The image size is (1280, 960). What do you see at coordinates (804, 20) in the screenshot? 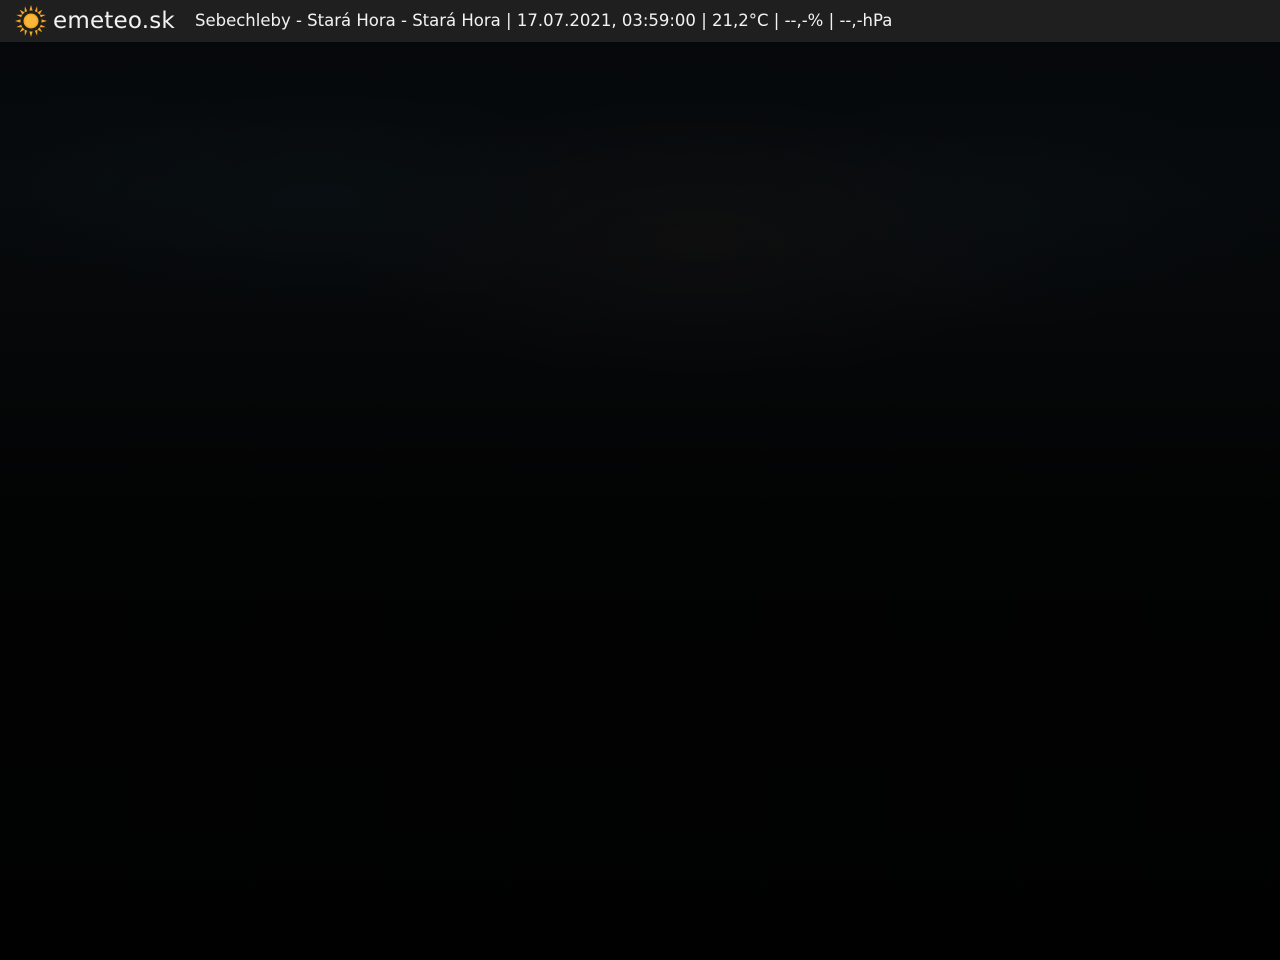
I see `humidity-value: --,-%` at bounding box center [804, 20].